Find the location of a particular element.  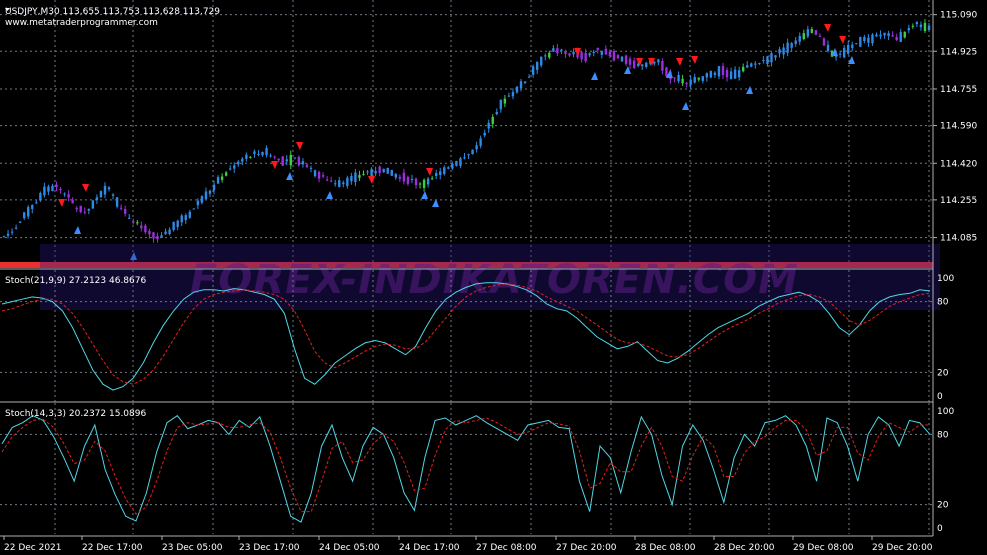

time-axis-label: 23 Dec 05:00 is located at coordinates (192, 548).